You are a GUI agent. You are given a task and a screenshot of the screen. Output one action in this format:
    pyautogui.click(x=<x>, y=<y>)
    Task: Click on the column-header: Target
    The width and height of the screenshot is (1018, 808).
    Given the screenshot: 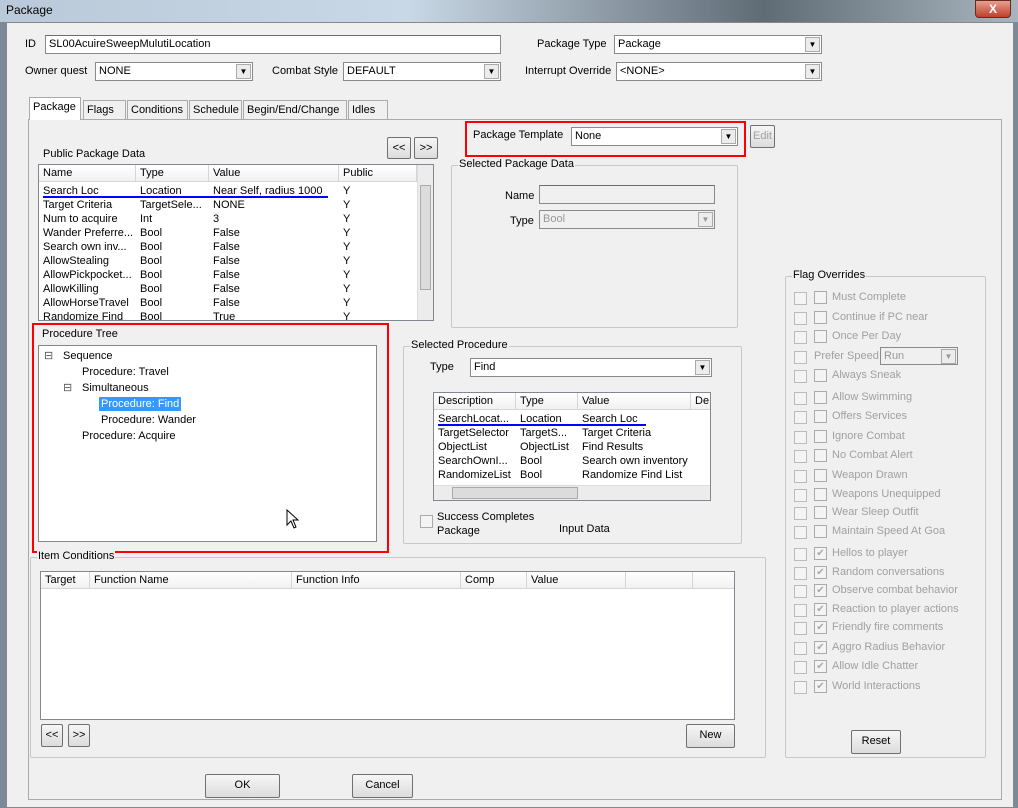 What is the action you would take?
    pyautogui.click(x=65, y=580)
    